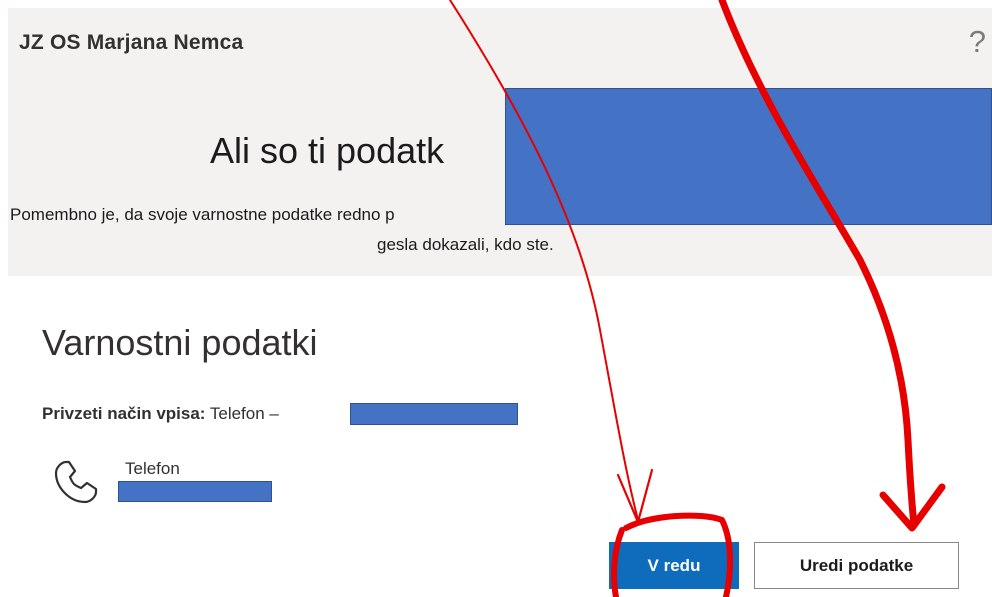  I want to click on edit-info-button: Uredi podatke, so click(856, 565).